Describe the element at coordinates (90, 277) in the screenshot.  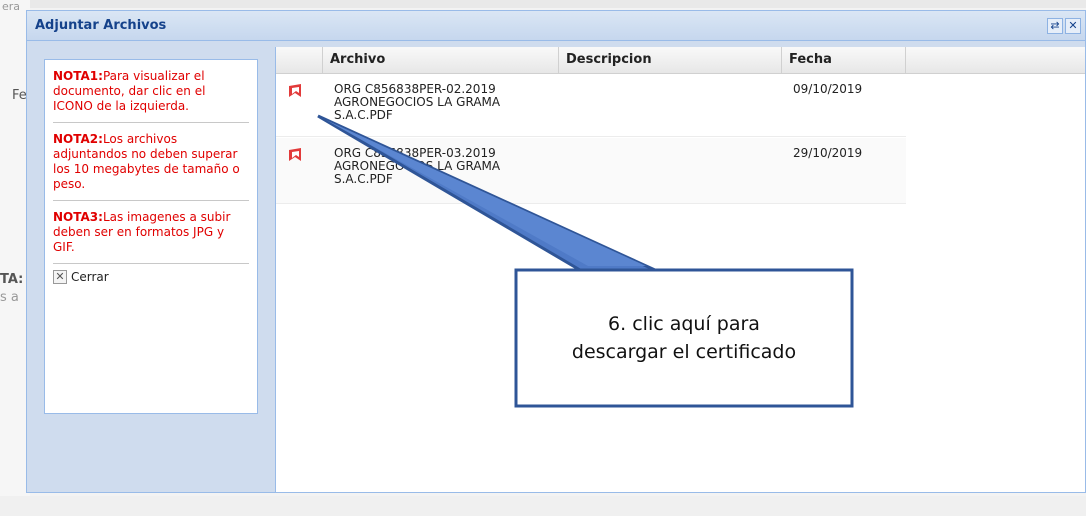
I see `close-button-label: Cerrar` at that location.